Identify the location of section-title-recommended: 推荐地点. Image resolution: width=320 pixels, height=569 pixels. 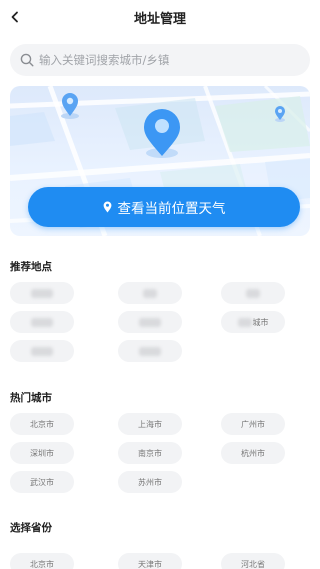
(31, 267).